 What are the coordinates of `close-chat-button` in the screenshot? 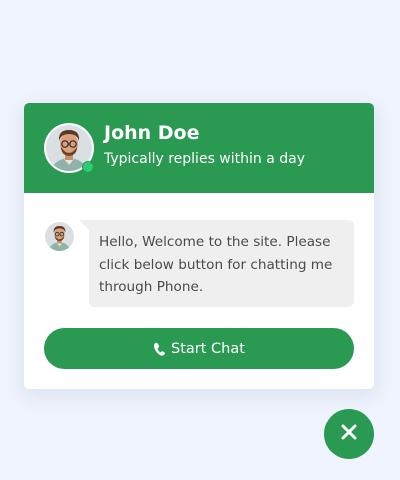 It's located at (349, 434).